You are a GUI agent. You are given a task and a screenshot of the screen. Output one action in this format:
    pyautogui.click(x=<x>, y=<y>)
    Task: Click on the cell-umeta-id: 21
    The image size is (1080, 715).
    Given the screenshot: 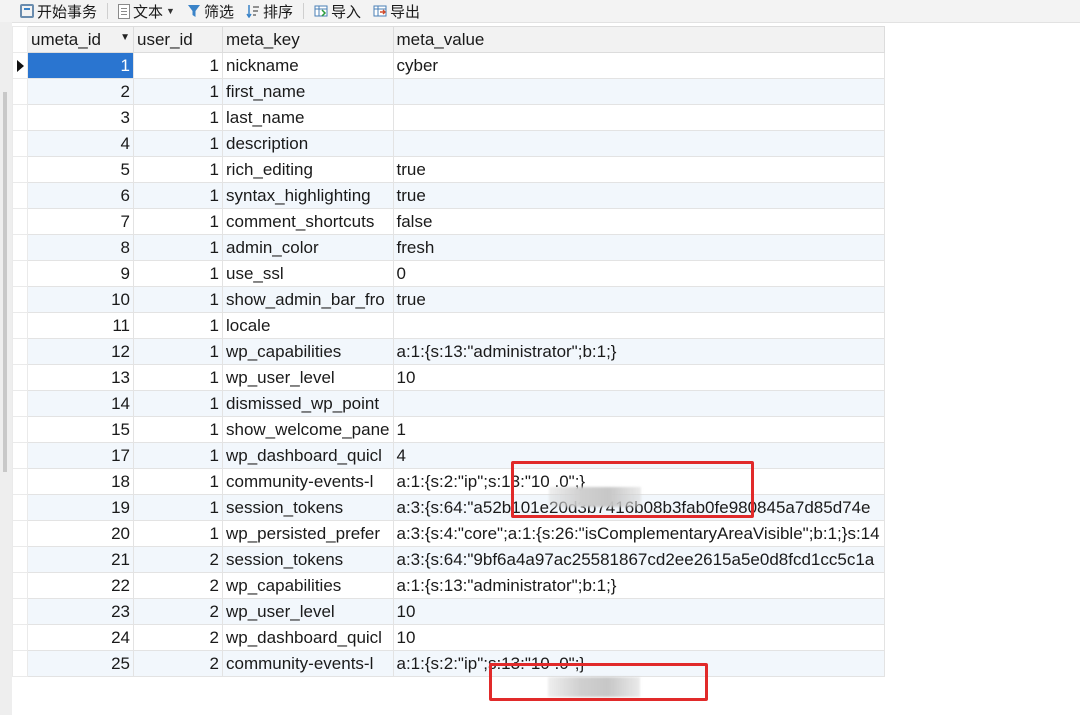 What is the action you would take?
    pyautogui.click(x=80, y=559)
    